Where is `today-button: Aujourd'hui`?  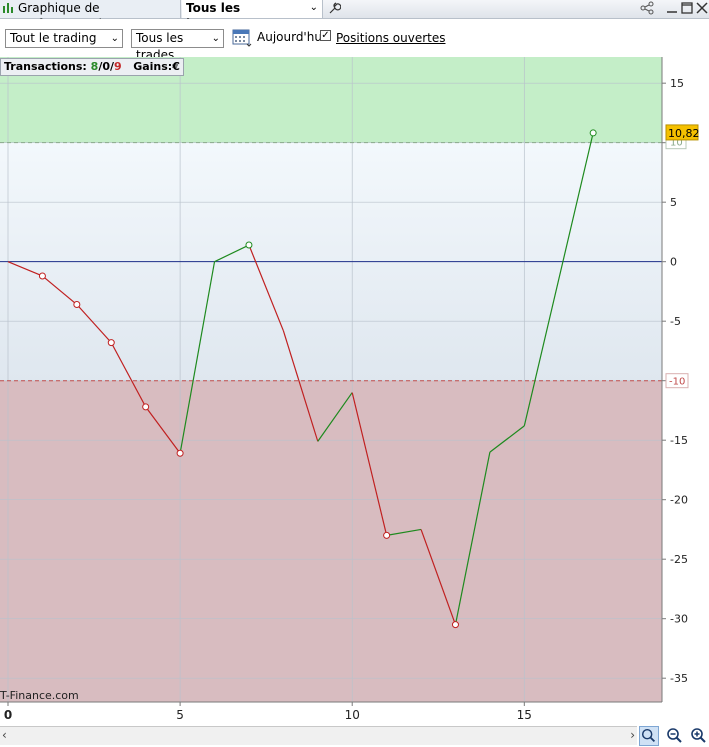 today-button: Aujourd'hui is located at coordinates (291, 37).